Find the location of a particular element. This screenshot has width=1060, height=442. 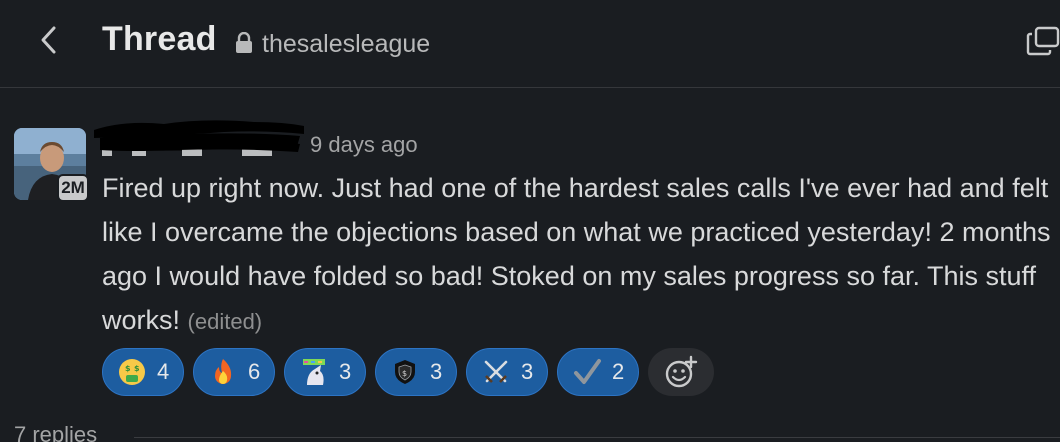

reaction-money-mouth: $ $ 4 is located at coordinates (143, 372).